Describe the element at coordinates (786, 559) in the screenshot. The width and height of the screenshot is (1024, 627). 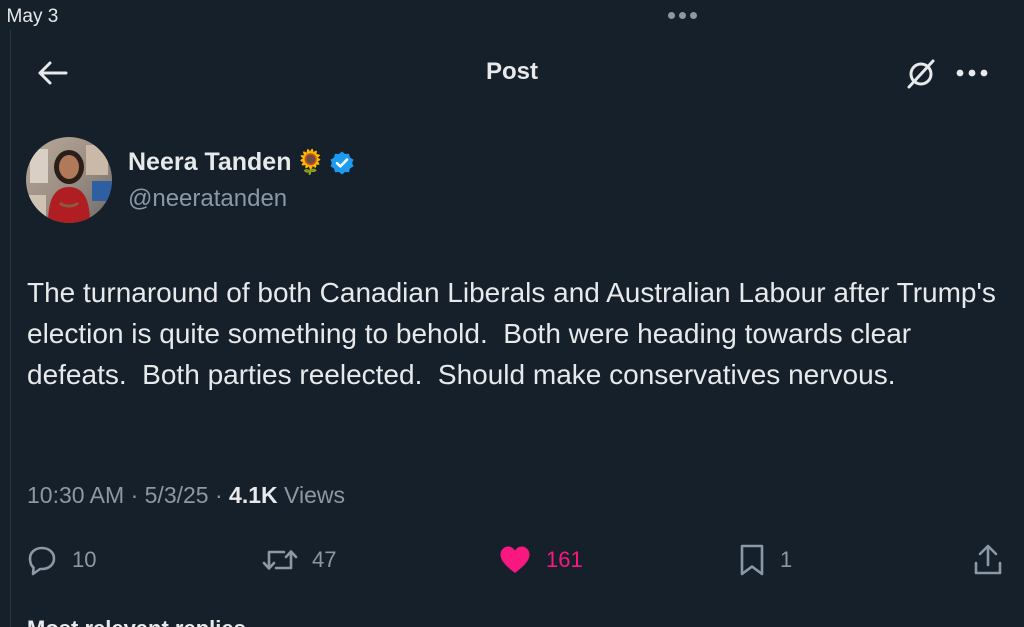
I see `bookmark-count: 1` at that location.